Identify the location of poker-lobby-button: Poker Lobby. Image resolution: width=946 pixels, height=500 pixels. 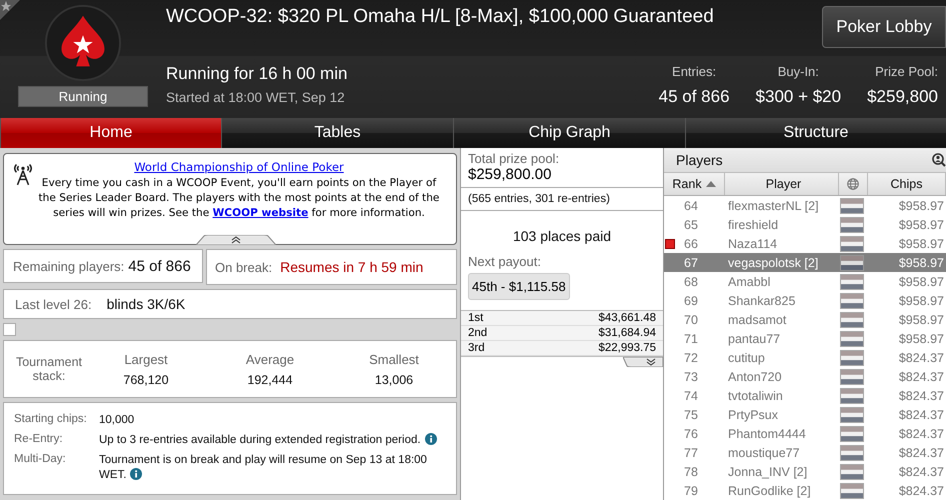
(884, 27).